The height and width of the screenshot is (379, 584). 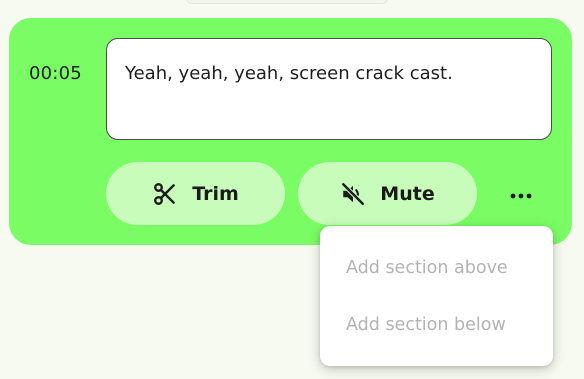 I want to click on more-options-button, so click(x=521, y=194).